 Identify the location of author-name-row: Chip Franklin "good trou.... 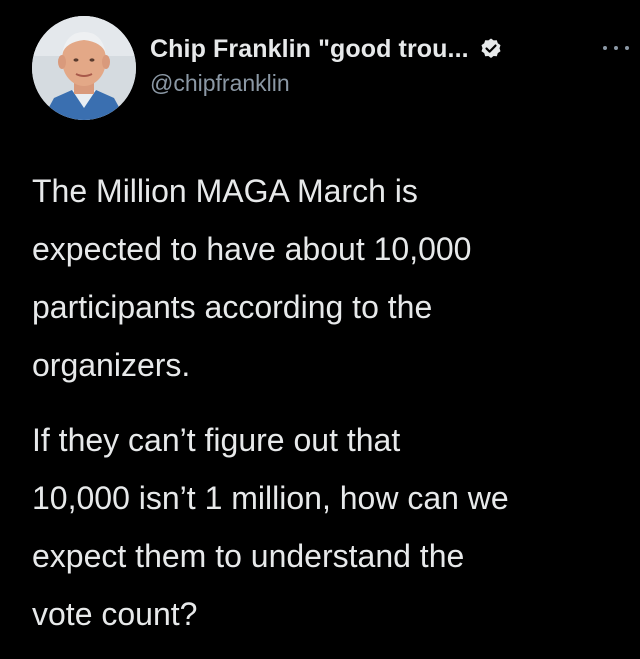
(326, 49).